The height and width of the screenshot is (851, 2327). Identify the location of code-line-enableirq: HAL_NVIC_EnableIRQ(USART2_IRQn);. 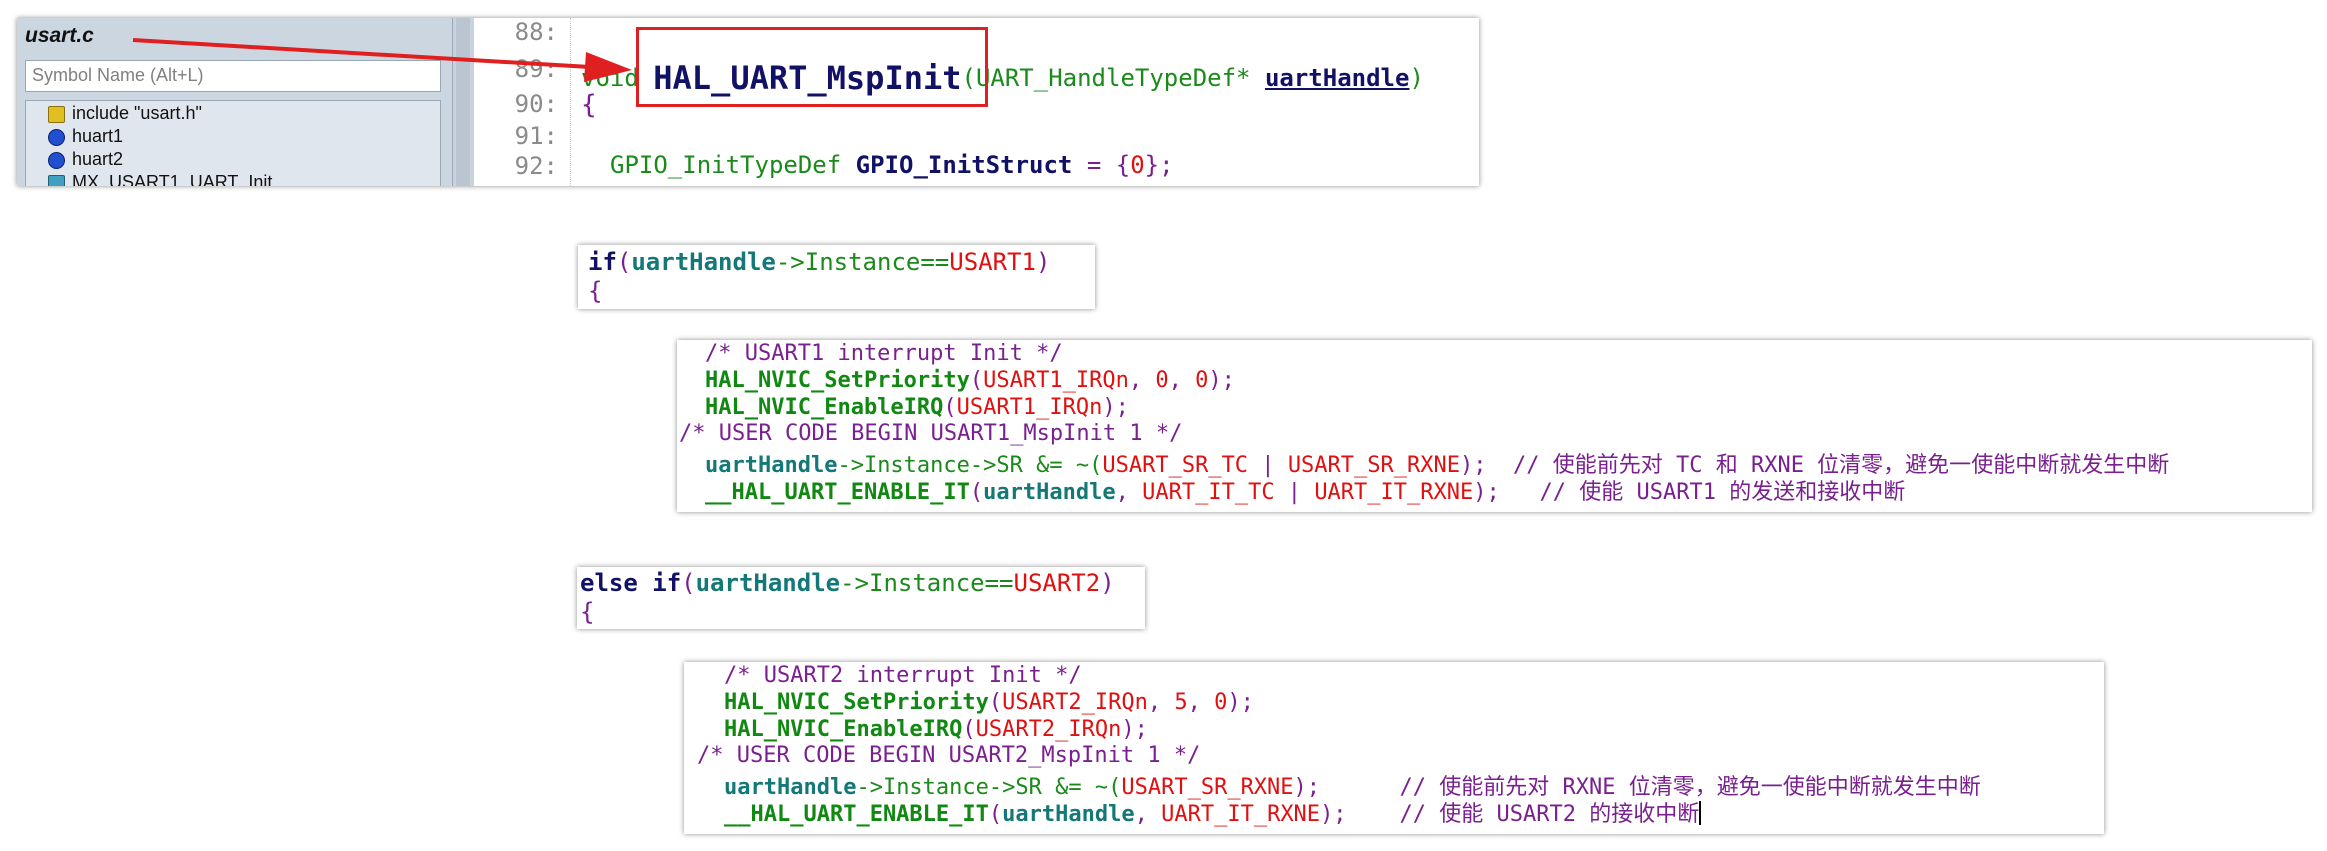
(936, 729).